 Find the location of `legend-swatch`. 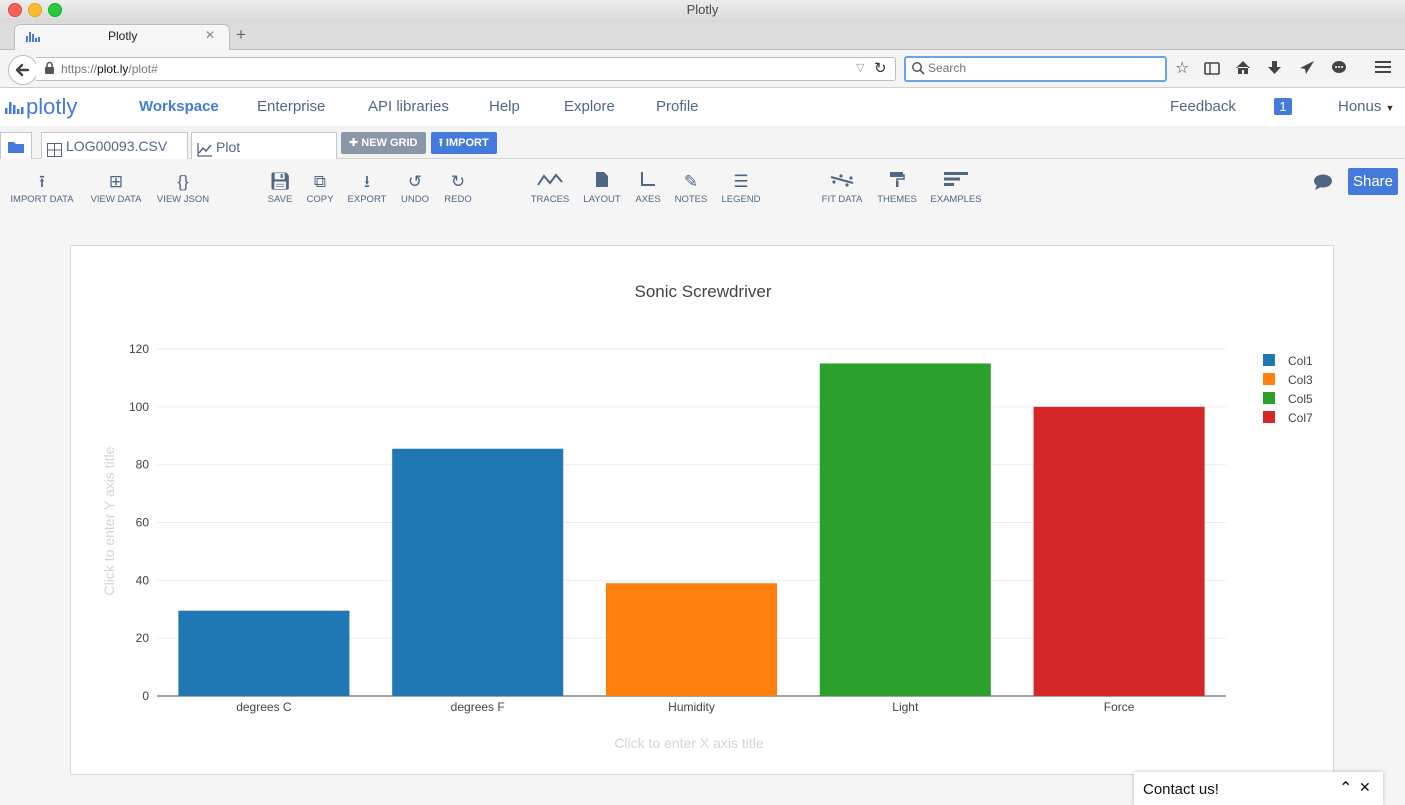

legend-swatch is located at coordinates (1269, 417).